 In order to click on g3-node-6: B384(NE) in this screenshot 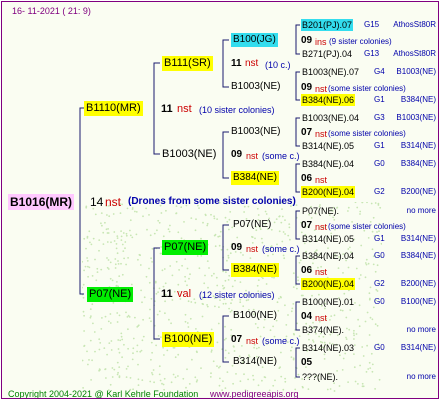, I will do `click(255, 270)`.